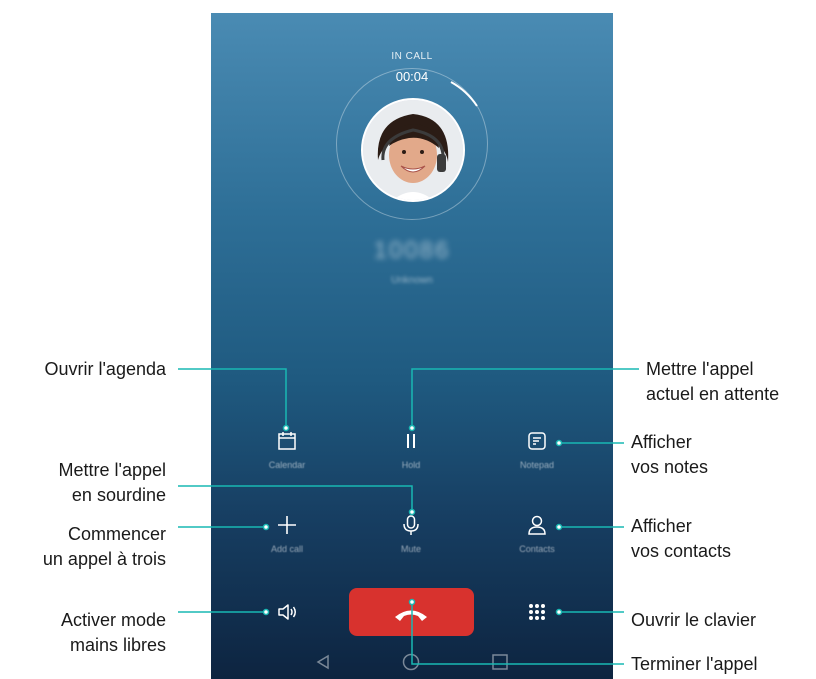 This screenshot has width=816, height=679. What do you see at coordinates (694, 620) in the screenshot?
I see `callout-dialpad: Ouvrir le clavier` at bounding box center [694, 620].